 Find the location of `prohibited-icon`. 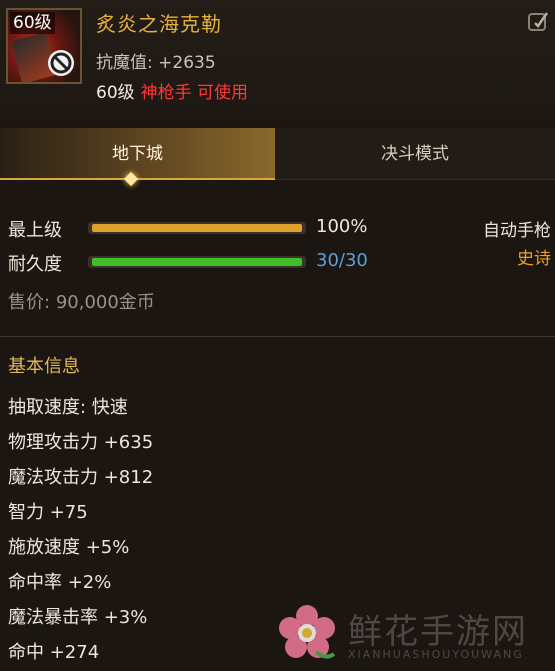

prohibited-icon is located at coordinates (61, 63).